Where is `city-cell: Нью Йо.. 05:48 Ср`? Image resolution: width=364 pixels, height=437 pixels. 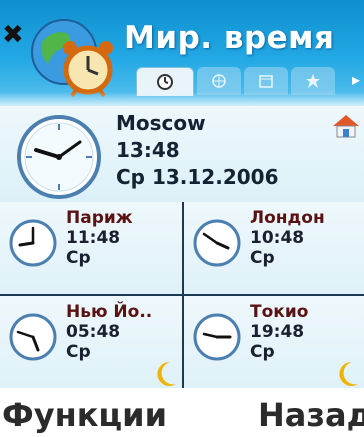
city-cell: Нью Йо.. 05:48 Ср is located at coordinates (91, 342).